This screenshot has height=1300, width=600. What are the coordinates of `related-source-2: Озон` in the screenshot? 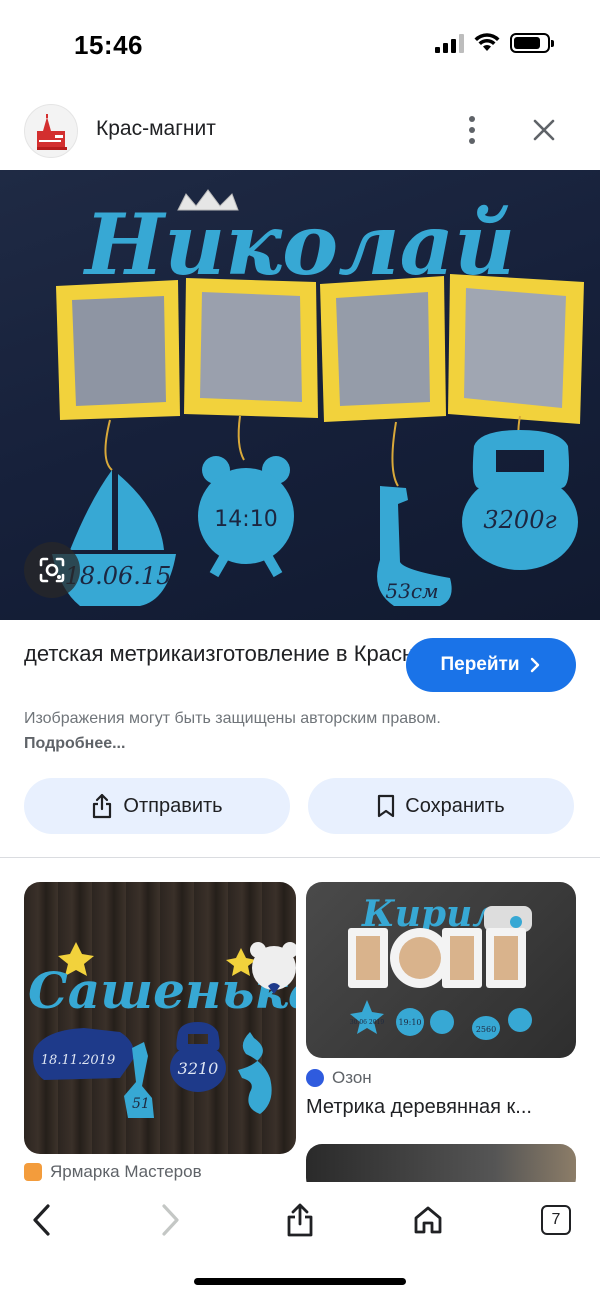 It's located at (339, 1078).